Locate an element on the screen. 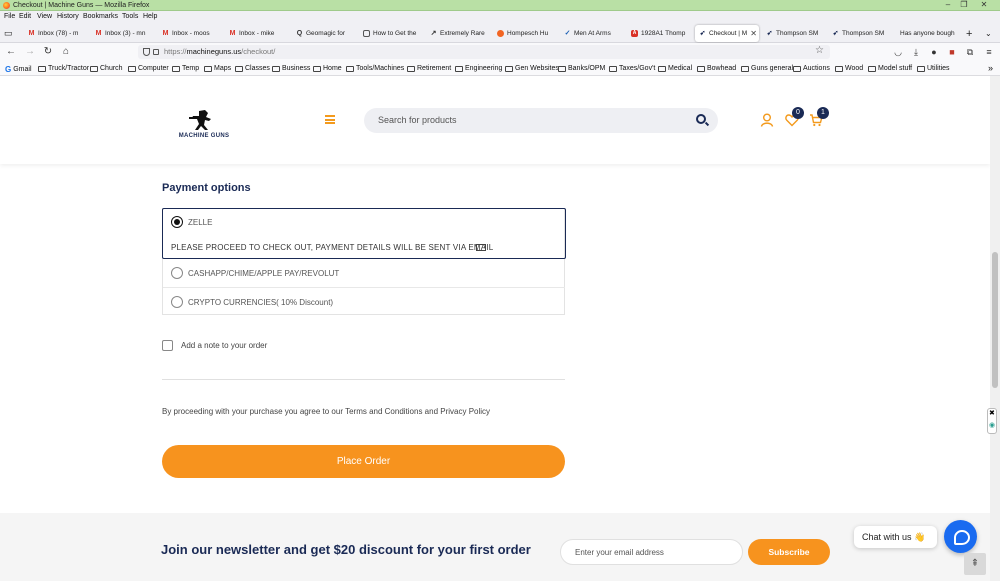 The width and height of the screenshot is (1000, 581). q-icon: Q is located at coordinates (299, 33).